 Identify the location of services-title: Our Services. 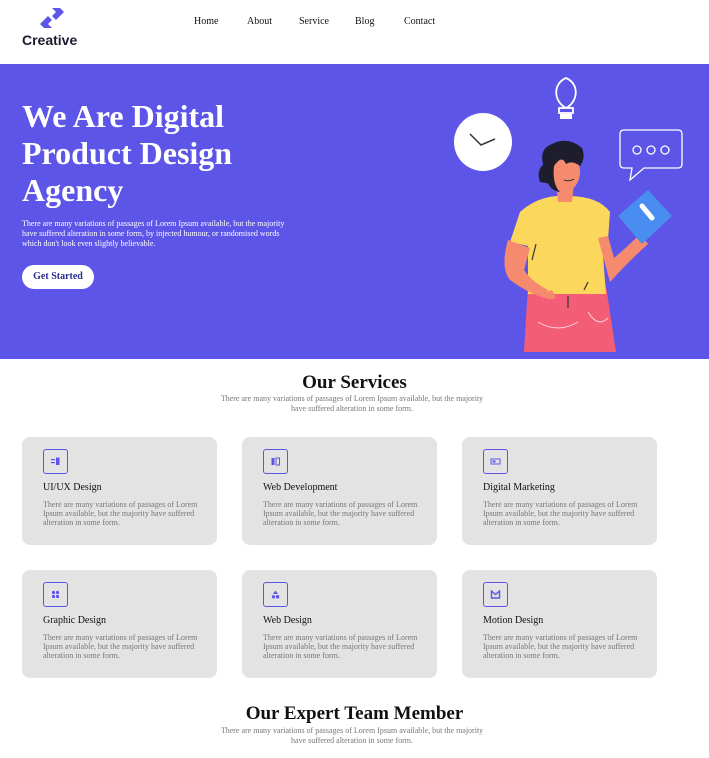
(354, 382).